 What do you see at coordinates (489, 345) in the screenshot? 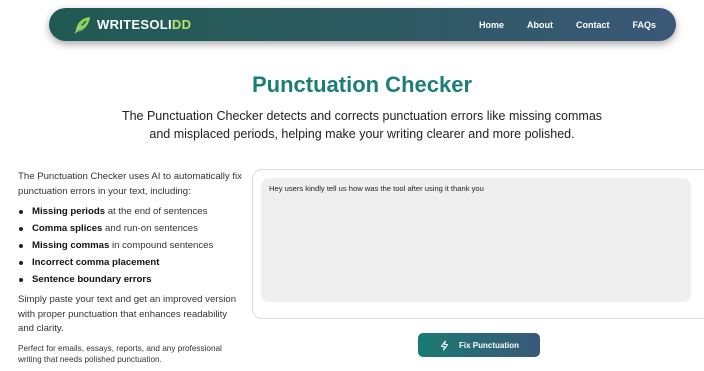
I see `fix-punctuation-label: Fix Punctuation` at bounding box center [489, 345].